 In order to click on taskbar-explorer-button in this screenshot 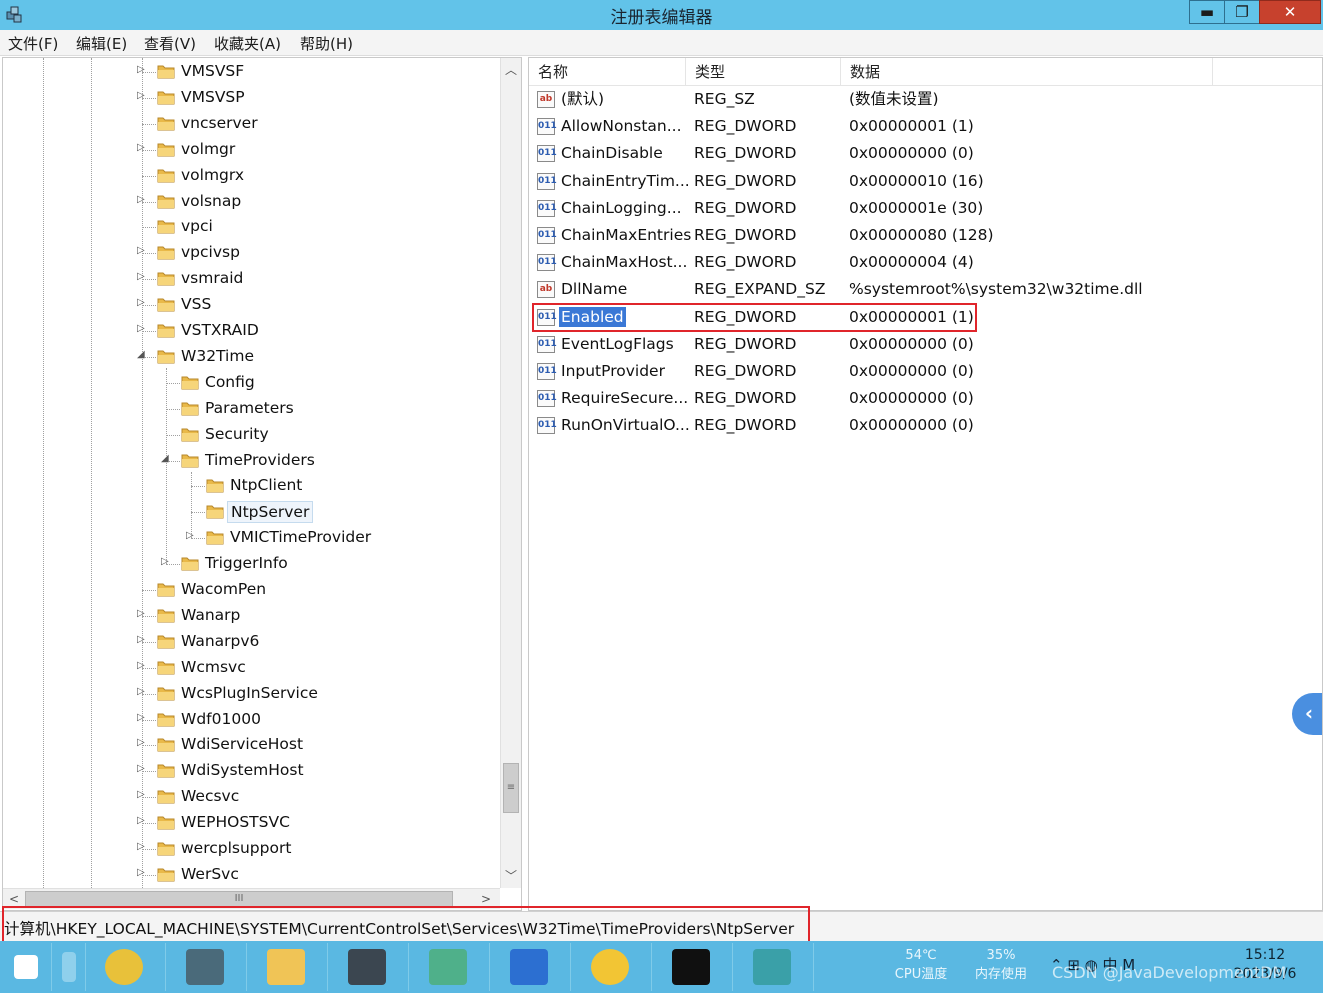, I will do `click(288, 967)`.